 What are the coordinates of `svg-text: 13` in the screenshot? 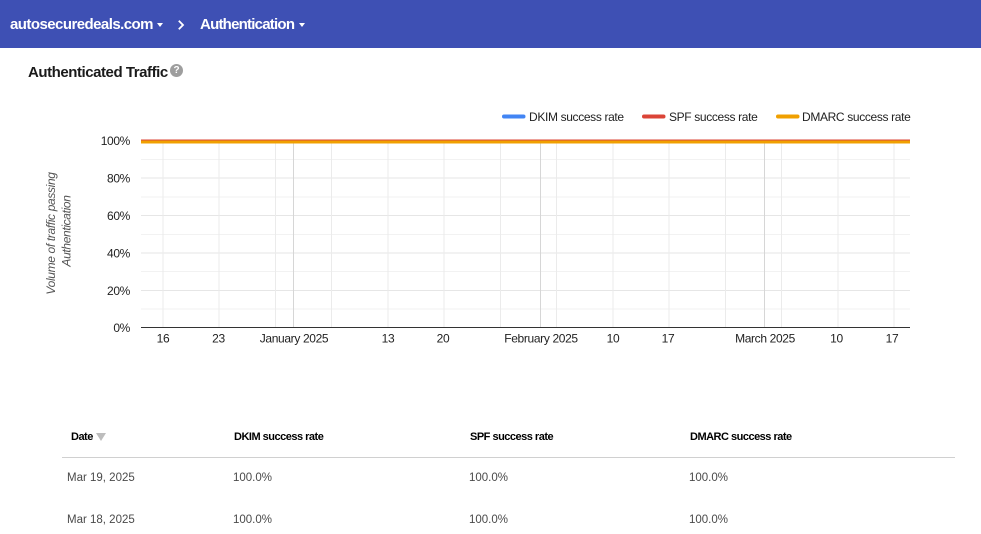 It's located at (388, 339).